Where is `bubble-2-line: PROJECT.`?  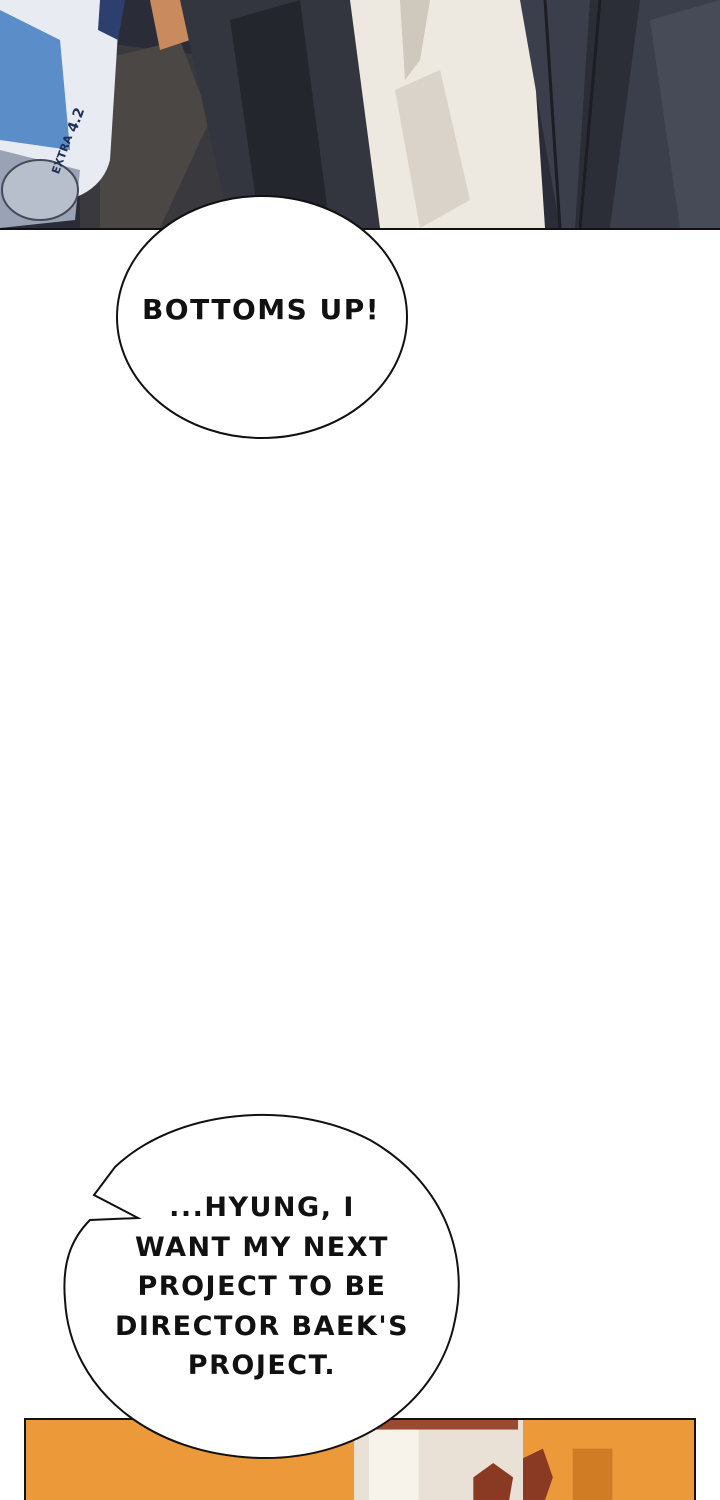 bubble-2-line: PROJECT. is located at coordinates (262, 1365).